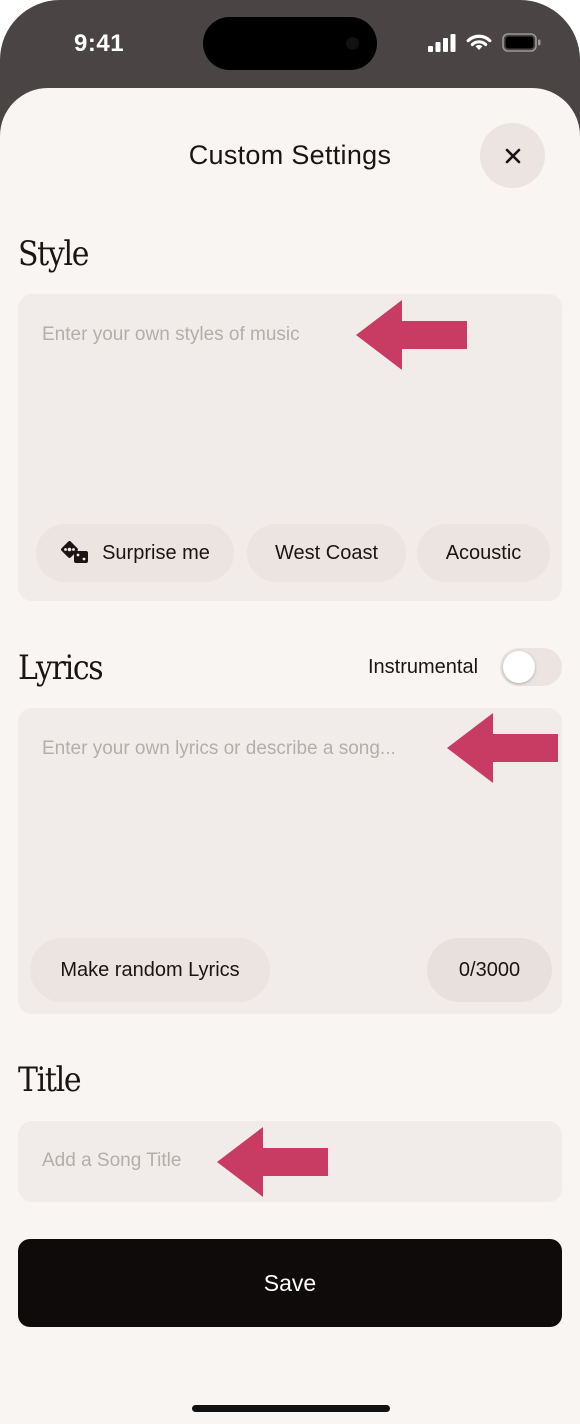 The height and width of the screenshot is (1424, 580). Describe the element at coordinates (326, 553) in the screenshot. I see `west-coast-chip: West Coast` at that location.